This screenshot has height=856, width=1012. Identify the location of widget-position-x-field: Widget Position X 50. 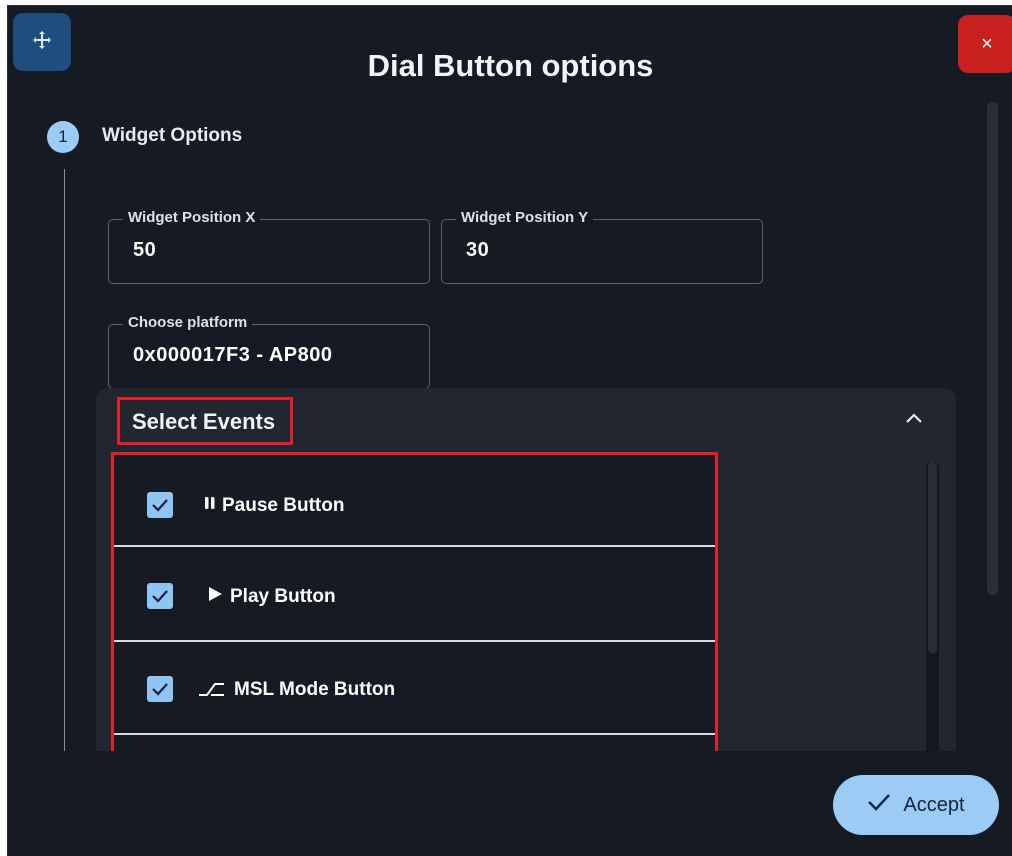
(269, 246).